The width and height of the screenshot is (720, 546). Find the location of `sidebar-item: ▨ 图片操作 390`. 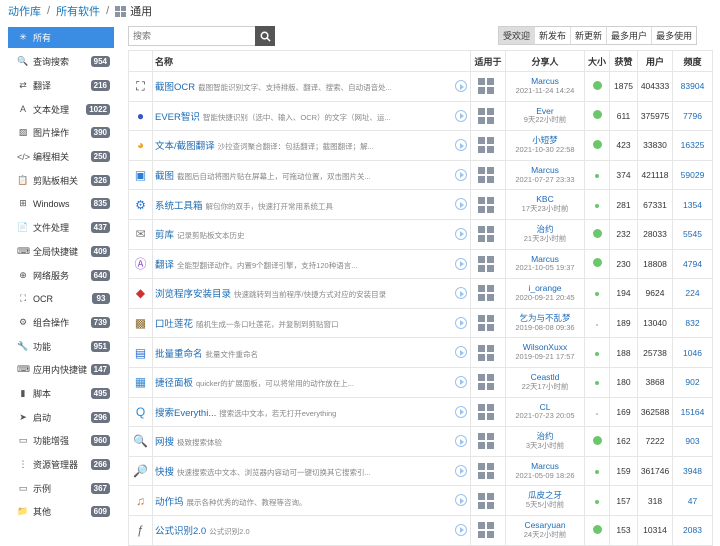

sidebar-item: ▨ 图片操作 390 is located at coordinates (61, 133).